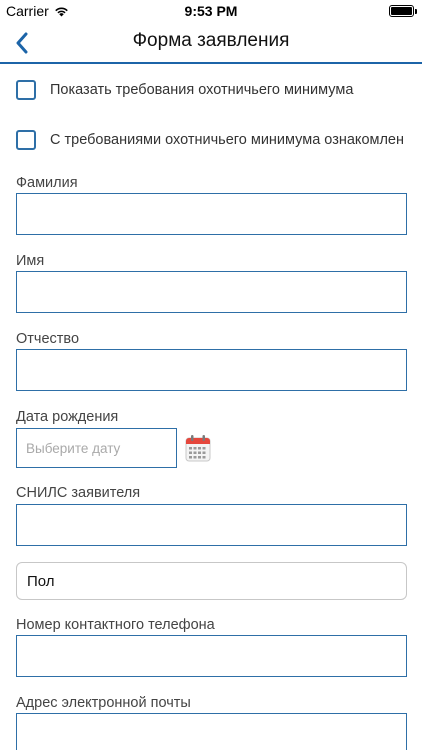 The height and width of the screenshot is (750, 422). I want to click on page-title: Форма заявления, so click(211, 40).